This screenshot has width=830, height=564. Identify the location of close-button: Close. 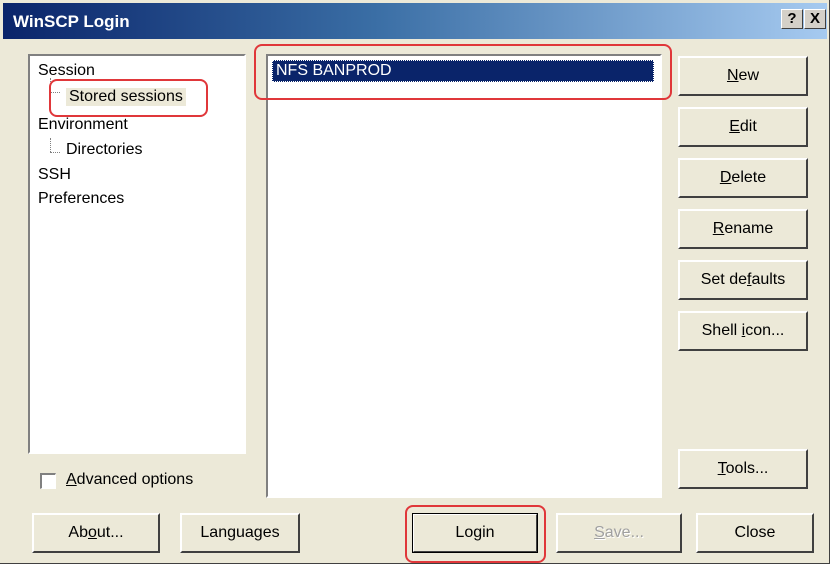
(755, 533).